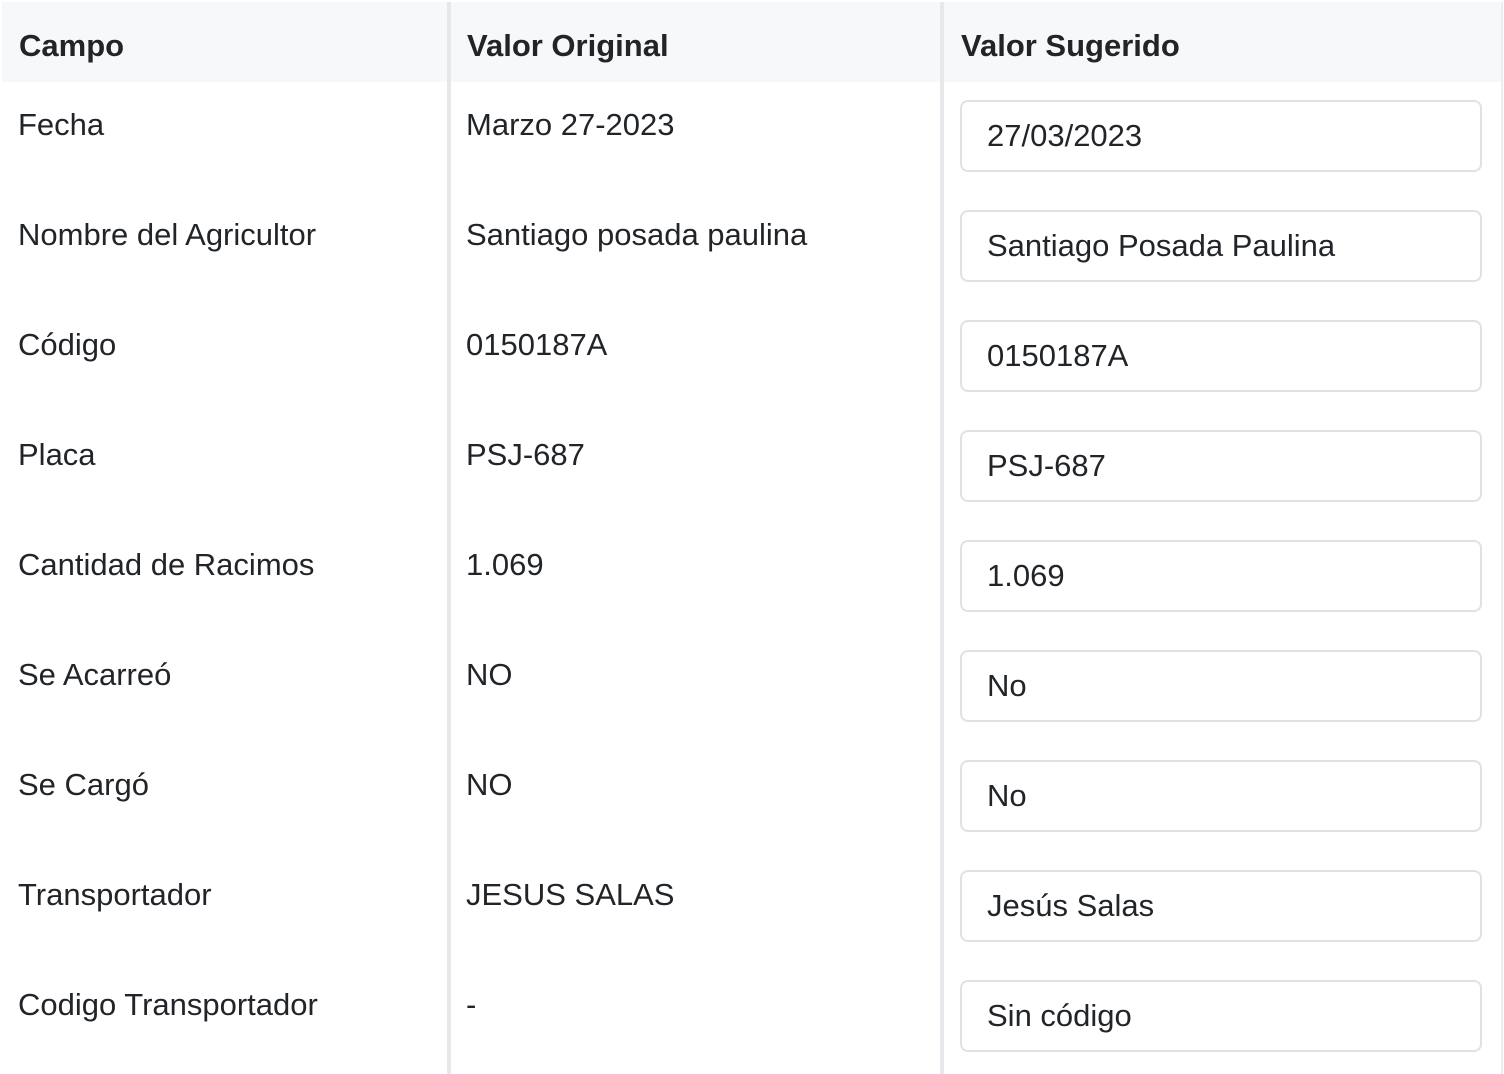 This screenshot has width=1504, height=1074. Describe the element at coordinates (752, 687) in the screenshot. I see `table-row: Se Acarreó NO` at that location.